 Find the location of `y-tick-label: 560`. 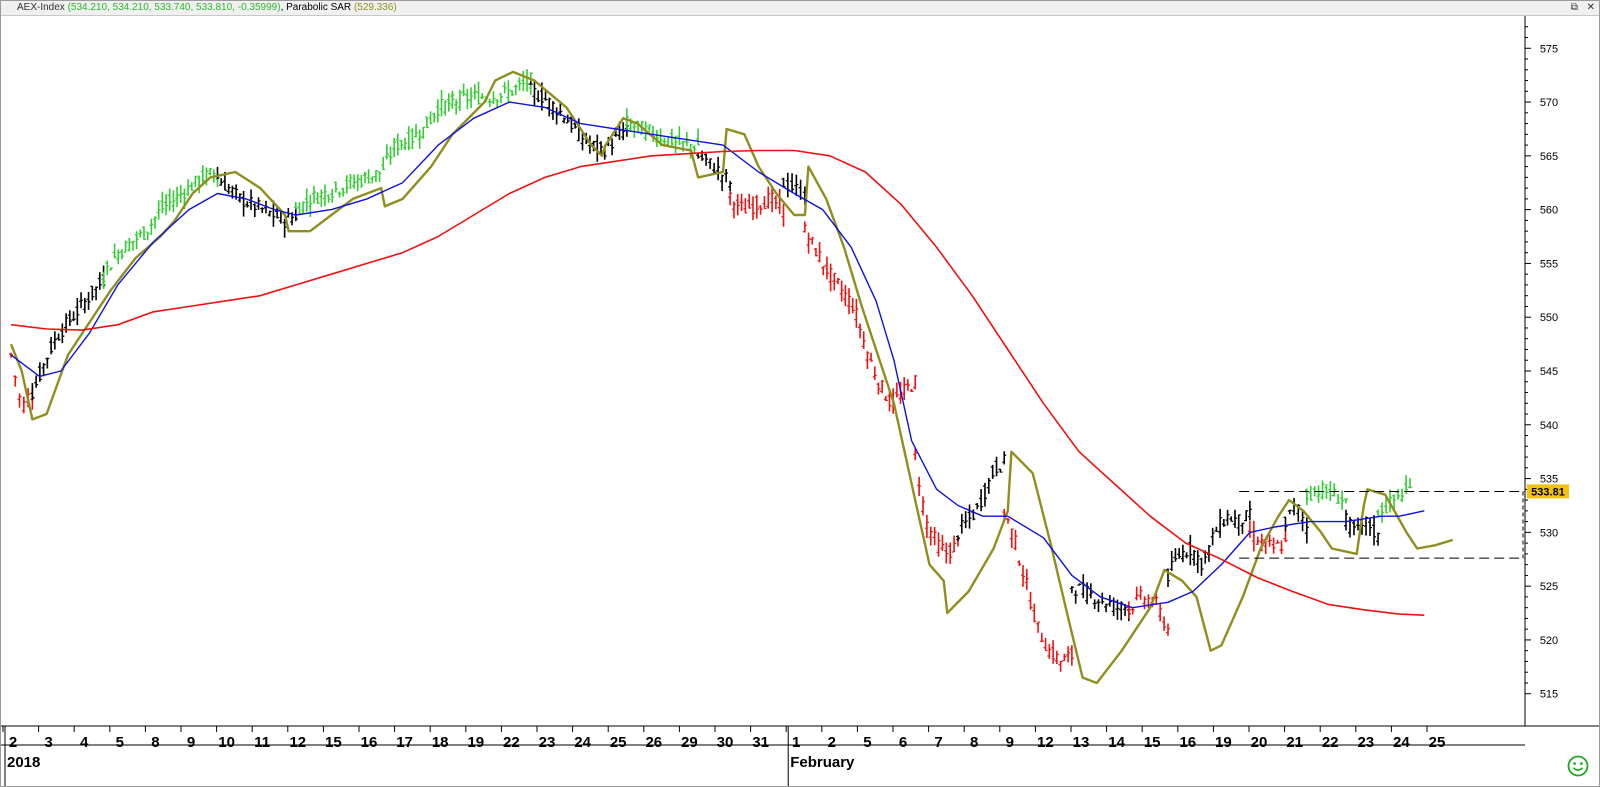

y-tick-label: 560 is located at coordinates (1549, 211).